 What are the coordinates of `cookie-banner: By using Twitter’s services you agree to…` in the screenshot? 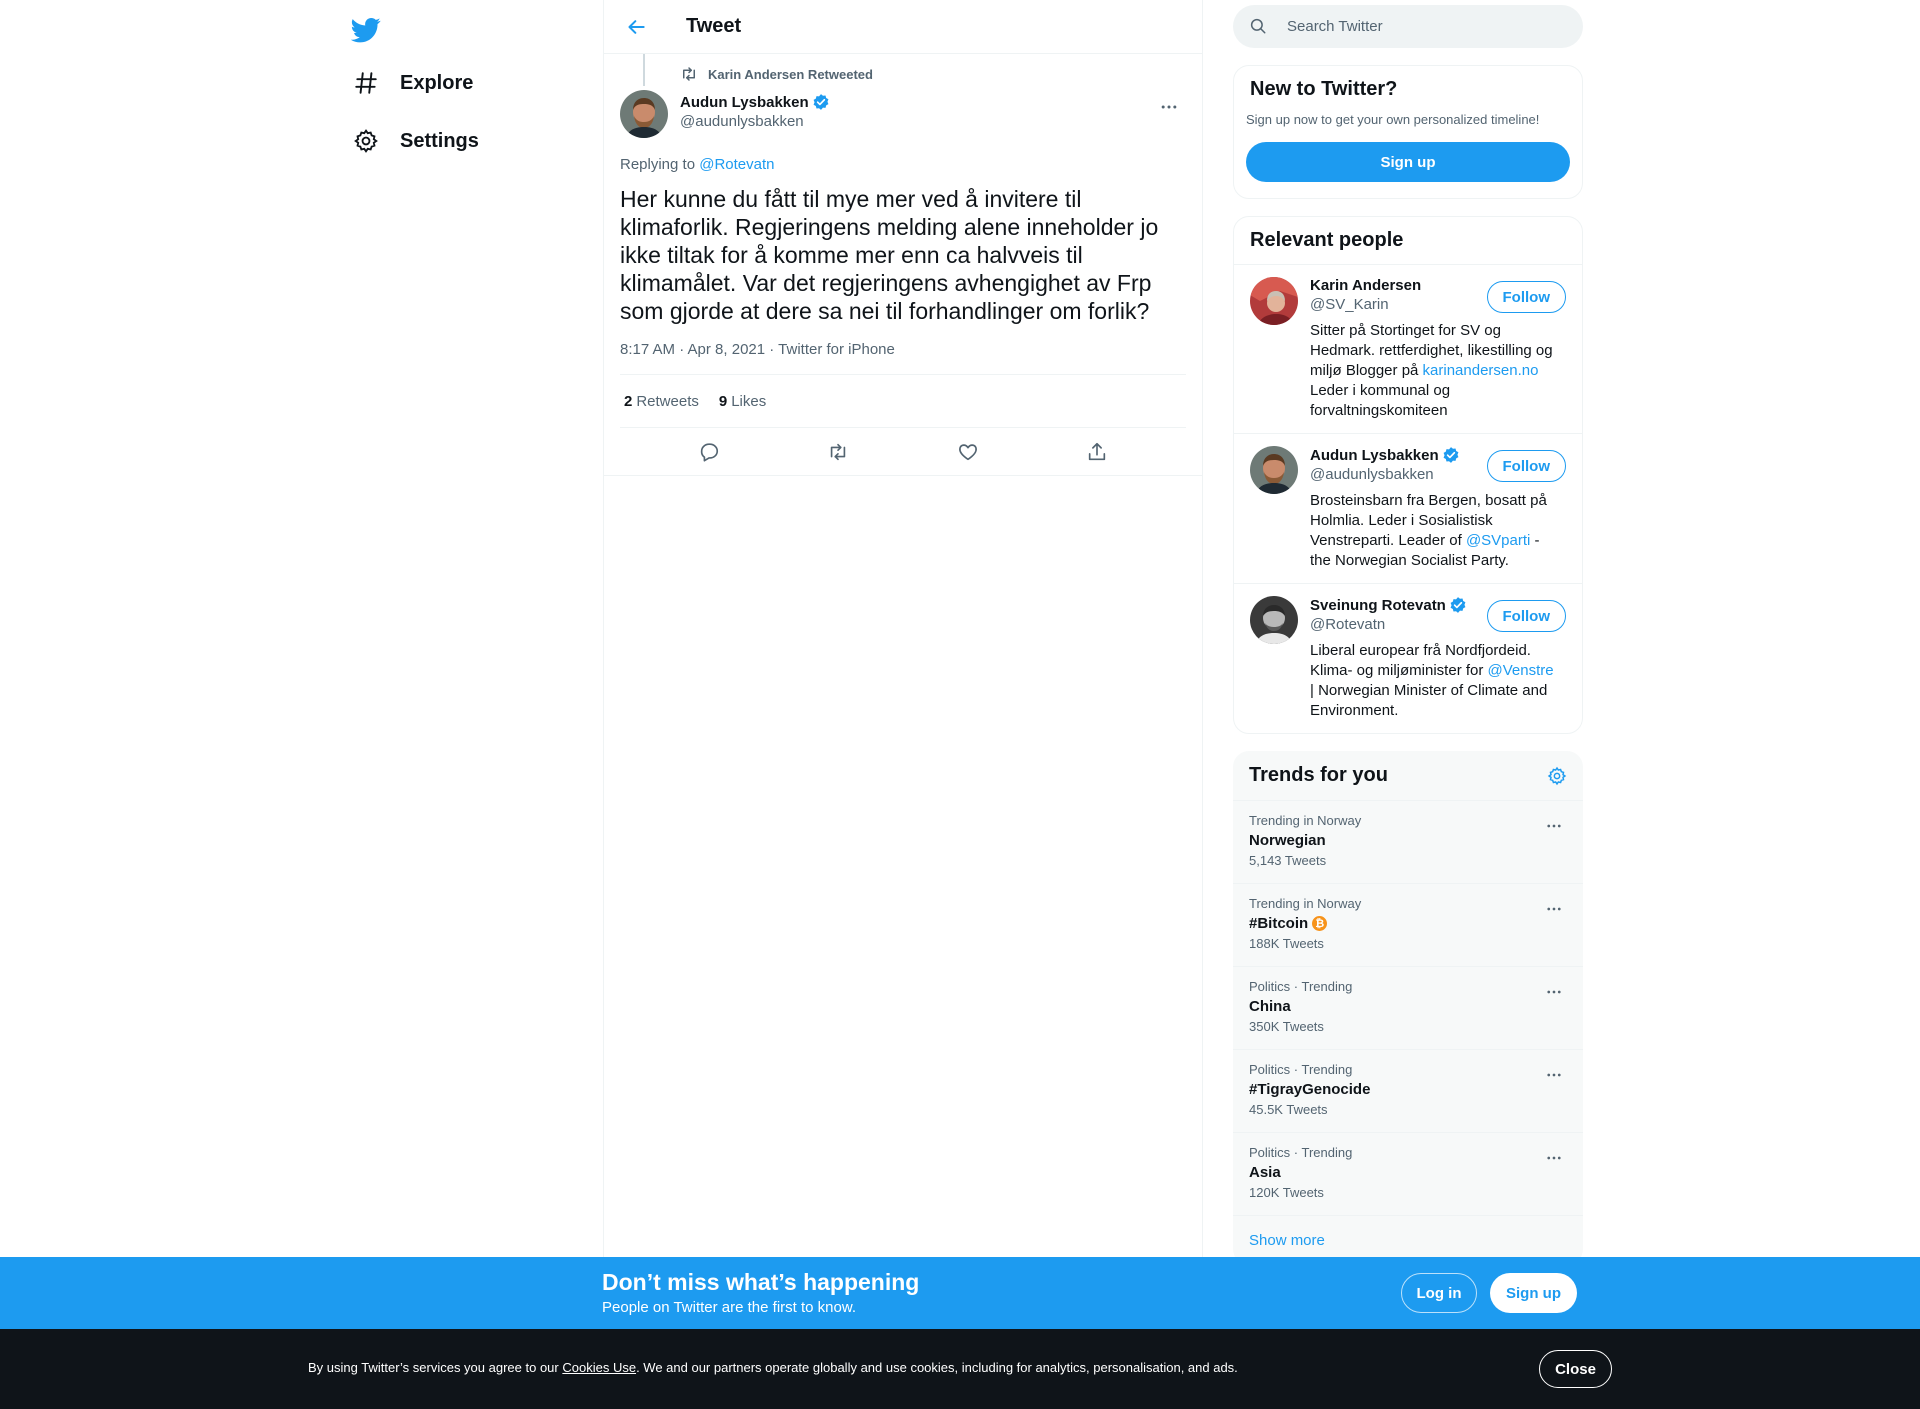 It's located at (960, 1369).